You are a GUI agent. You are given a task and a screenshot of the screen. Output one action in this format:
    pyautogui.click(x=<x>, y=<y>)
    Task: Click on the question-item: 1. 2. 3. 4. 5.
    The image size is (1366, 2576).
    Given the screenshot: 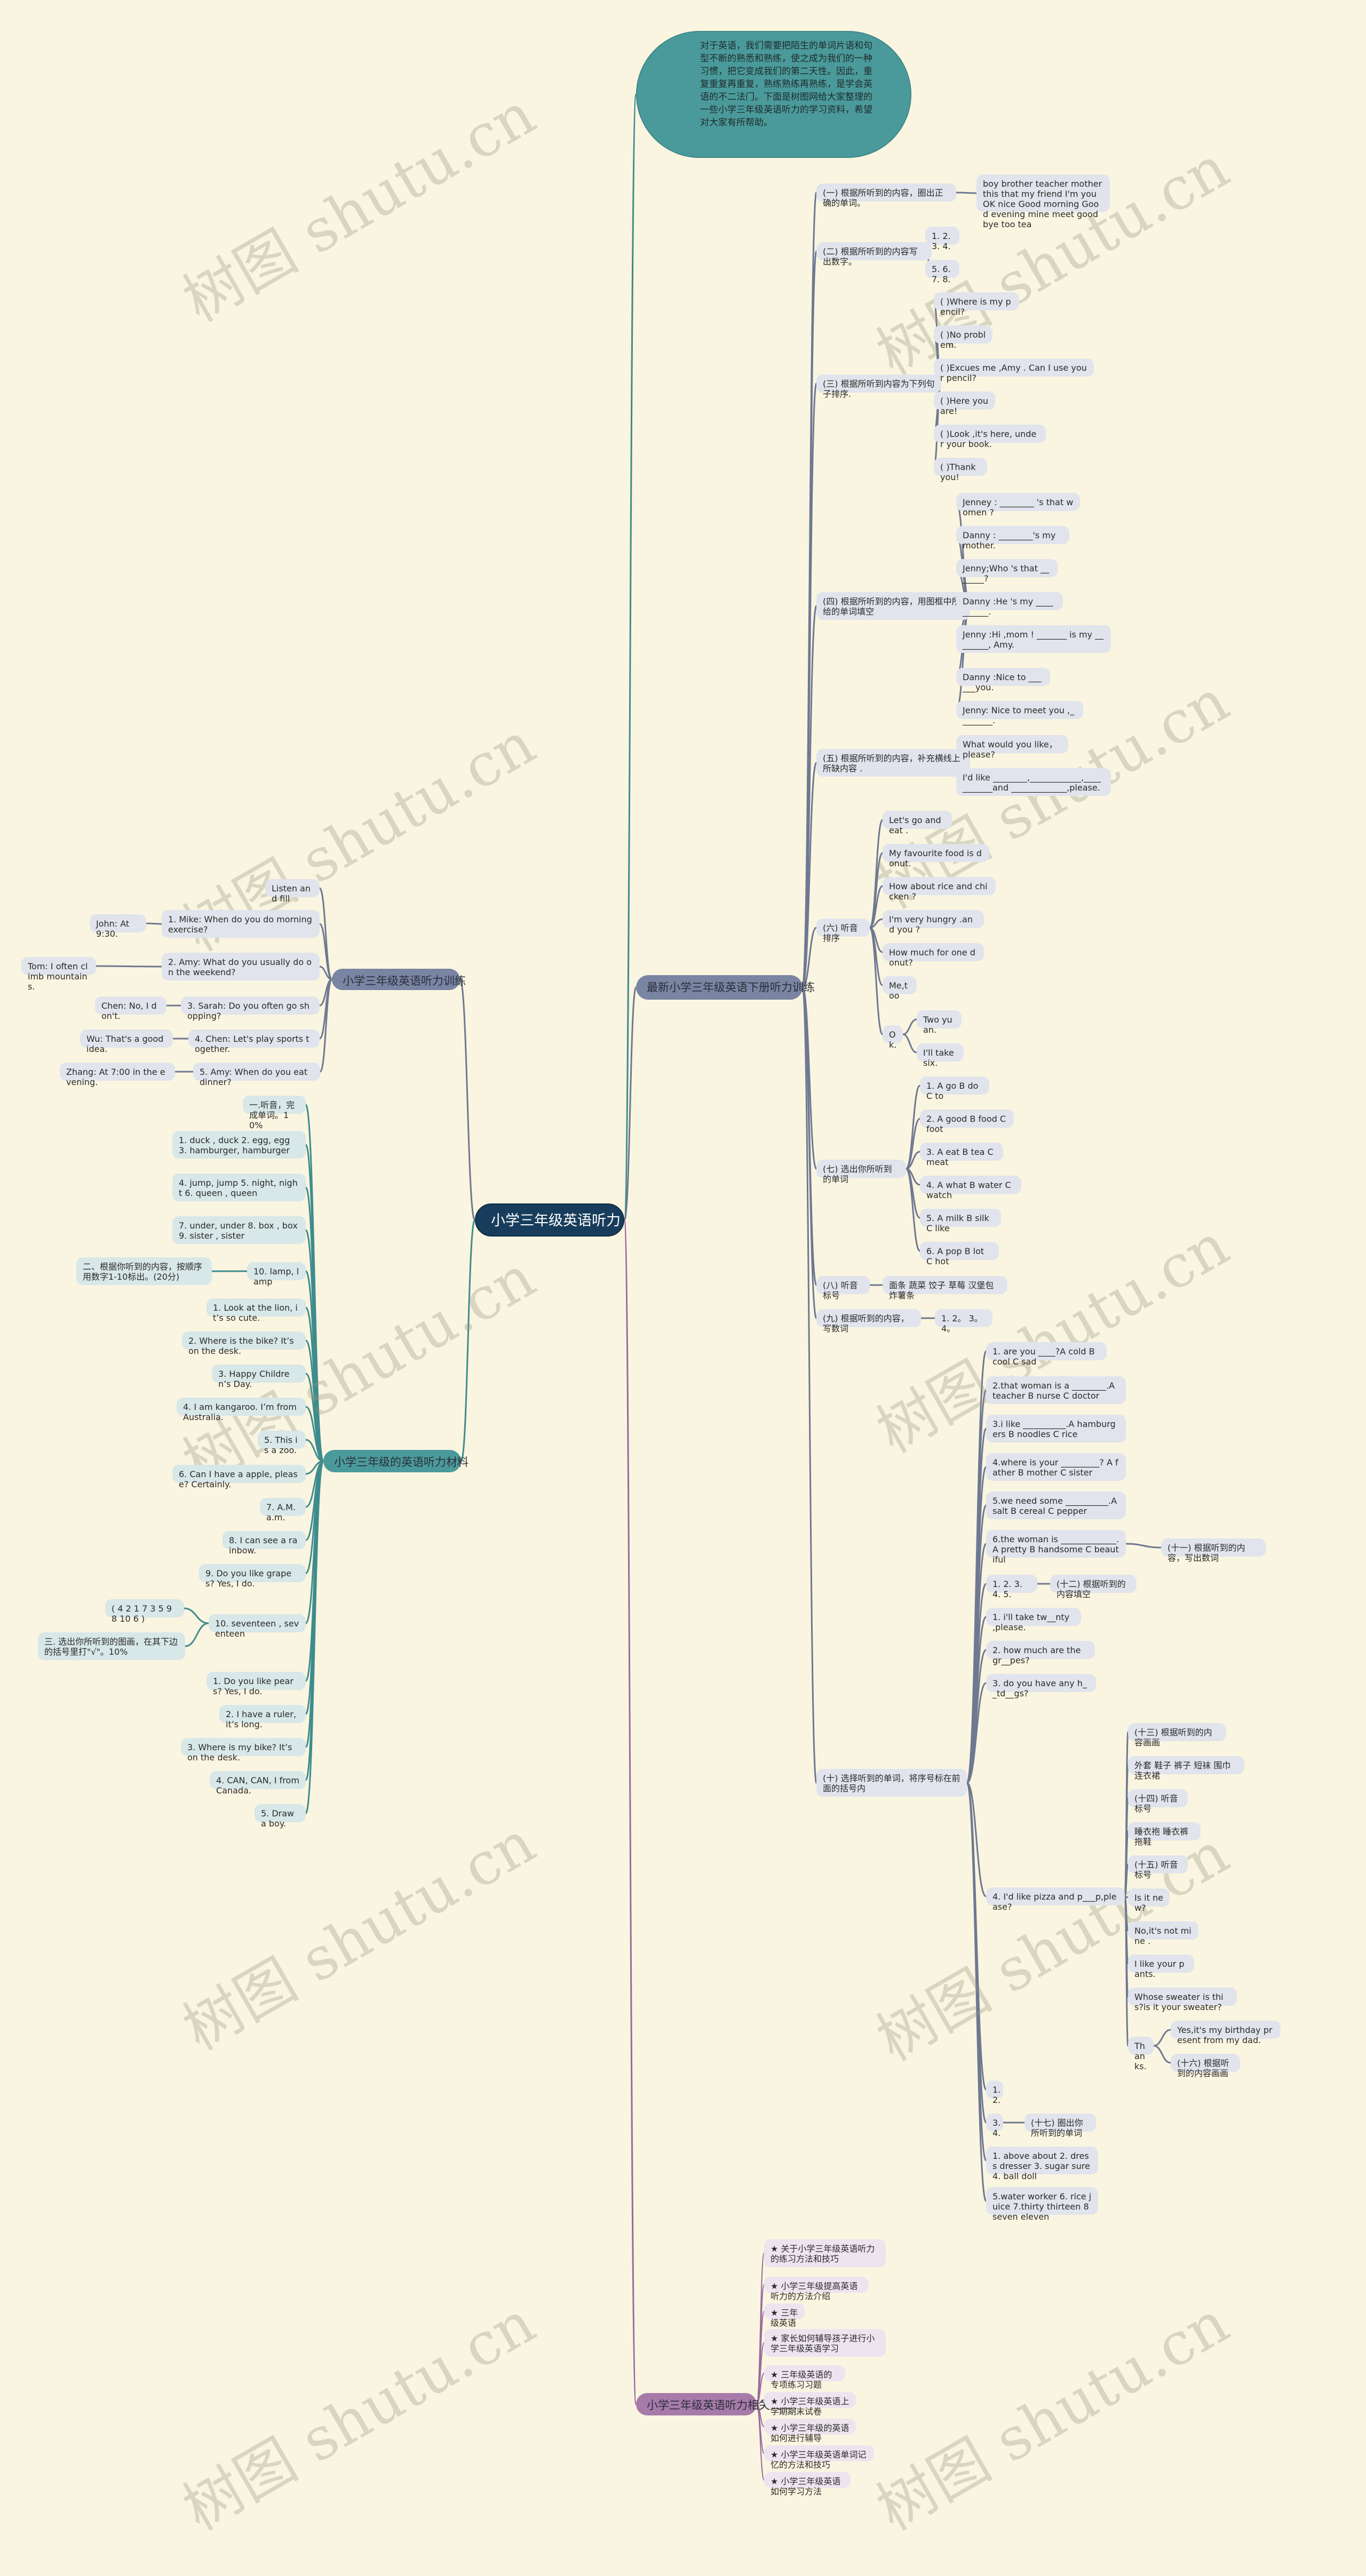 What is the action you would take?
    pyautogui.click(x=1011, y=1587)
    